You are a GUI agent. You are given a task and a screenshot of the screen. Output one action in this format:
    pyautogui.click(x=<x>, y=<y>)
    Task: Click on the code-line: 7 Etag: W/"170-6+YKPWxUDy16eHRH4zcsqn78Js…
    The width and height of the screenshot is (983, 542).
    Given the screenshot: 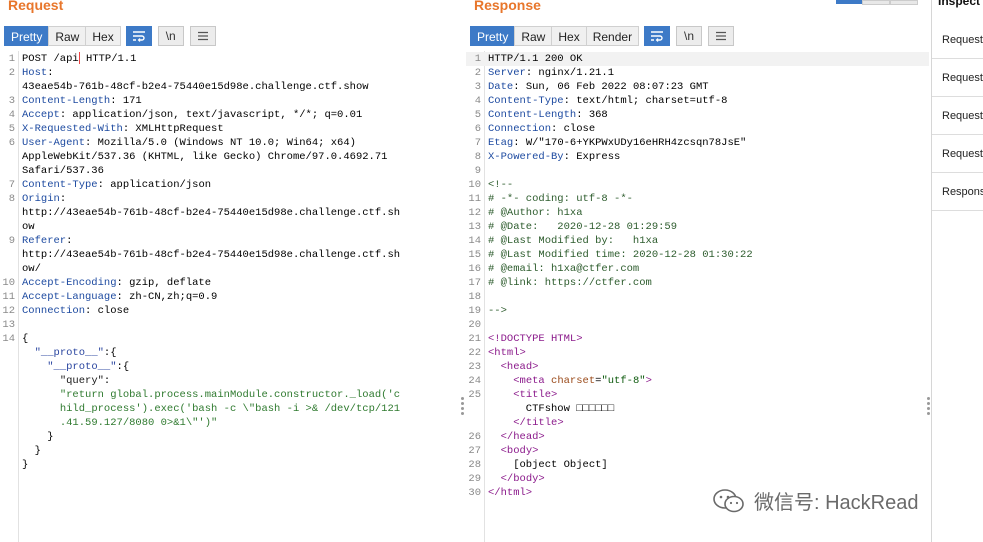 What is the action you would take?
    pyautogui.click(x=697, y=143)
    